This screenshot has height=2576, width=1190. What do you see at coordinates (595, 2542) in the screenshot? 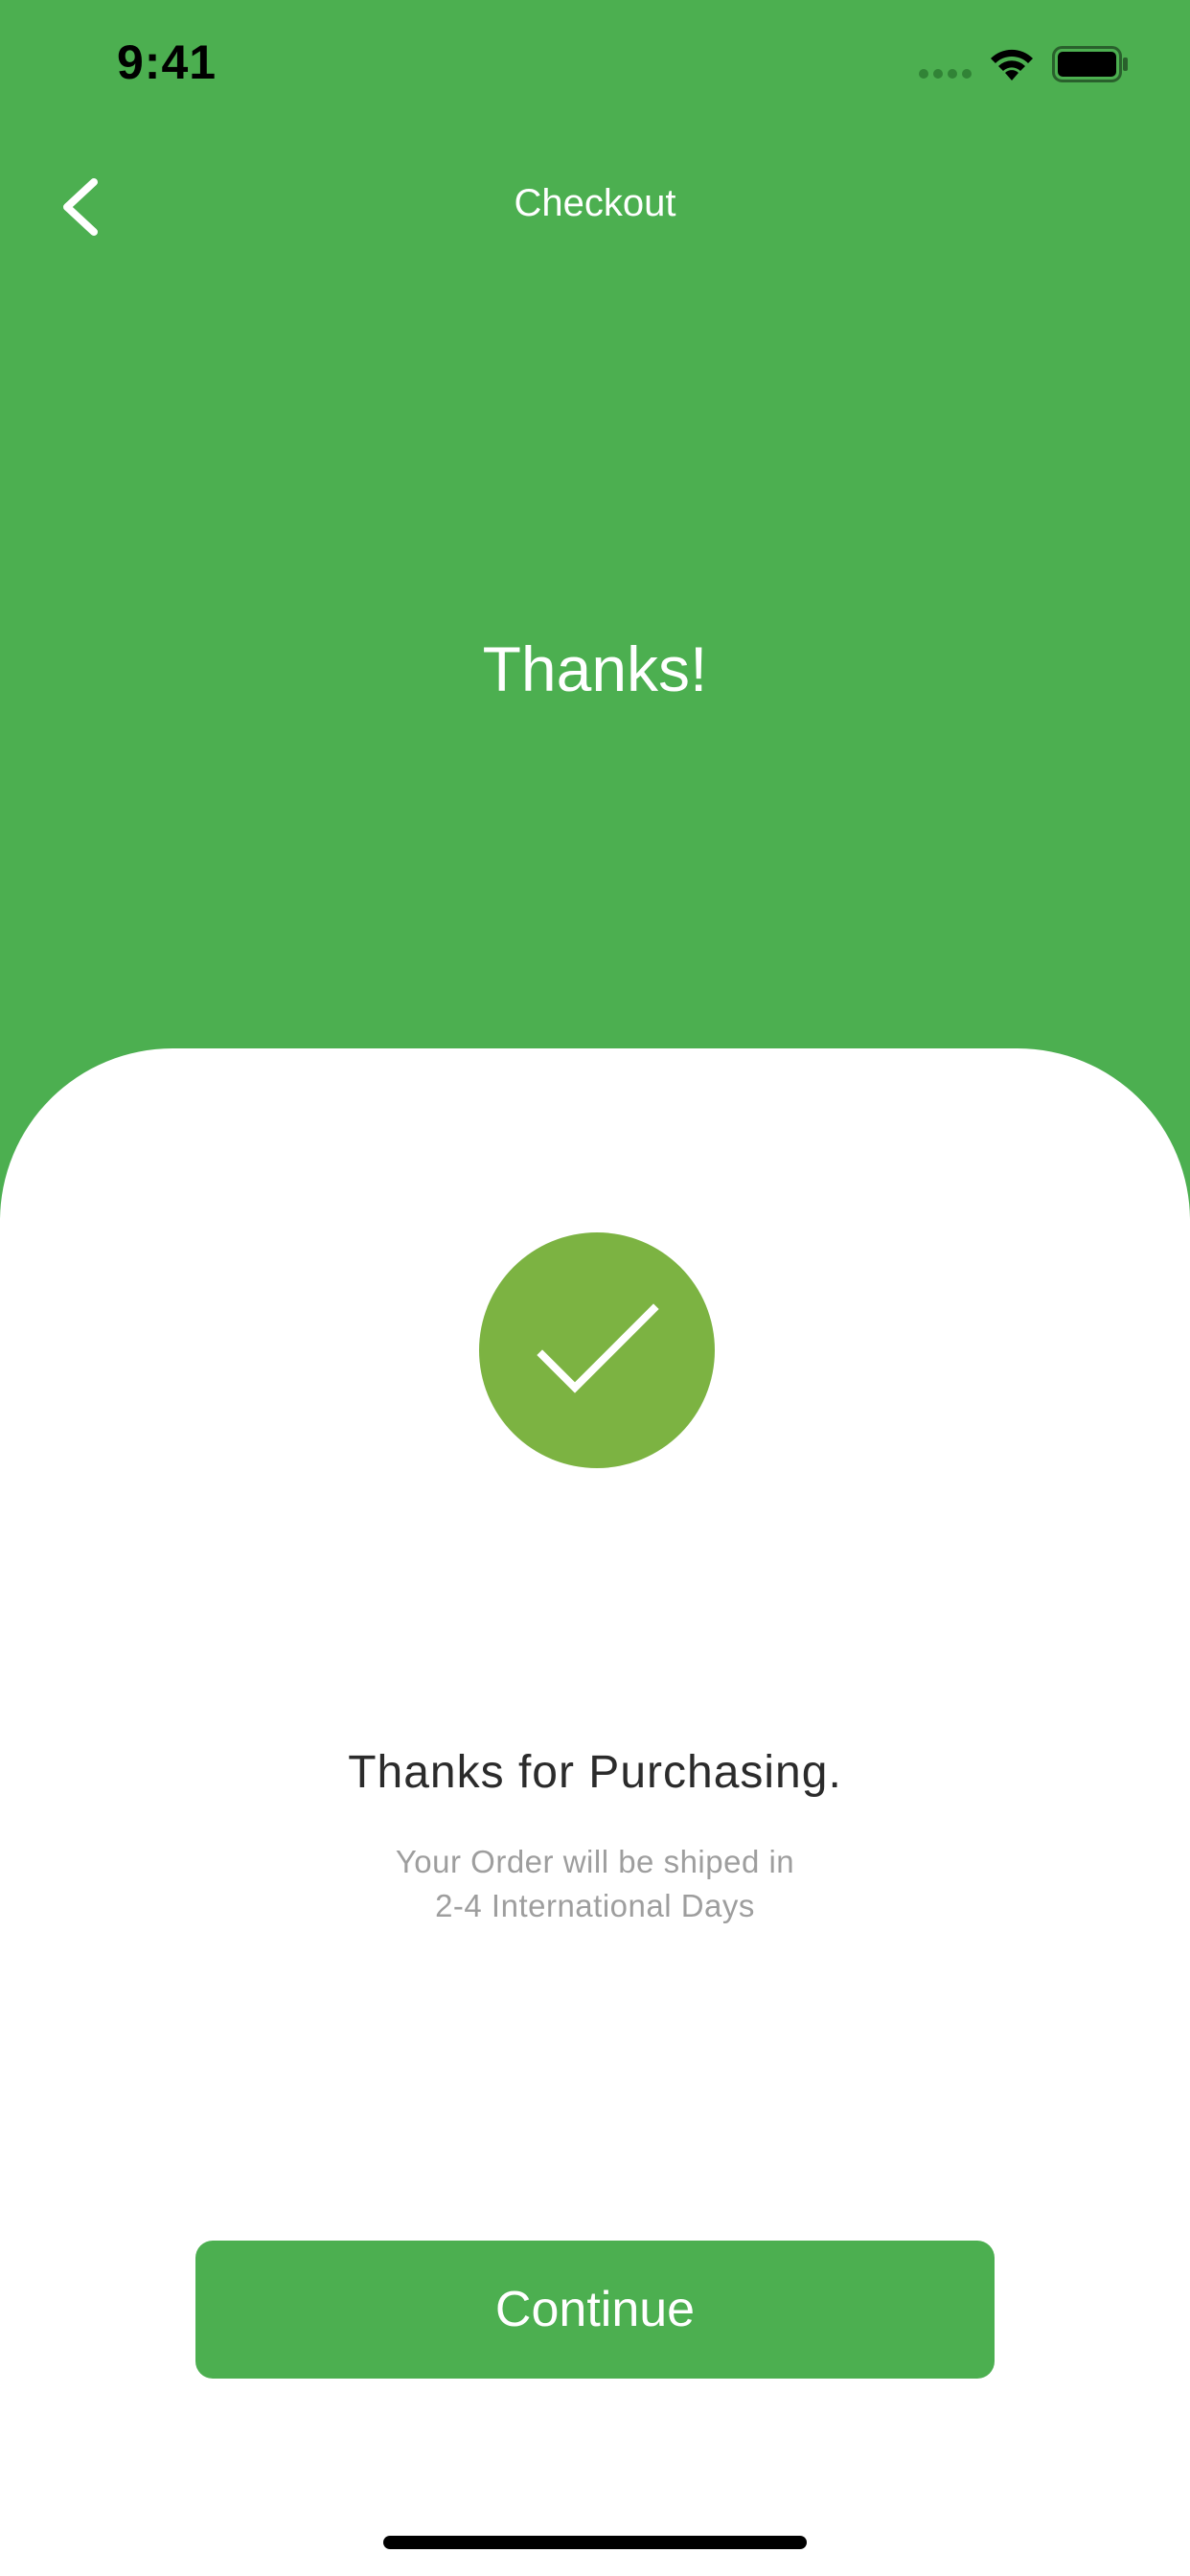
I see `home-indicator` at bounding box center [595, 2542].